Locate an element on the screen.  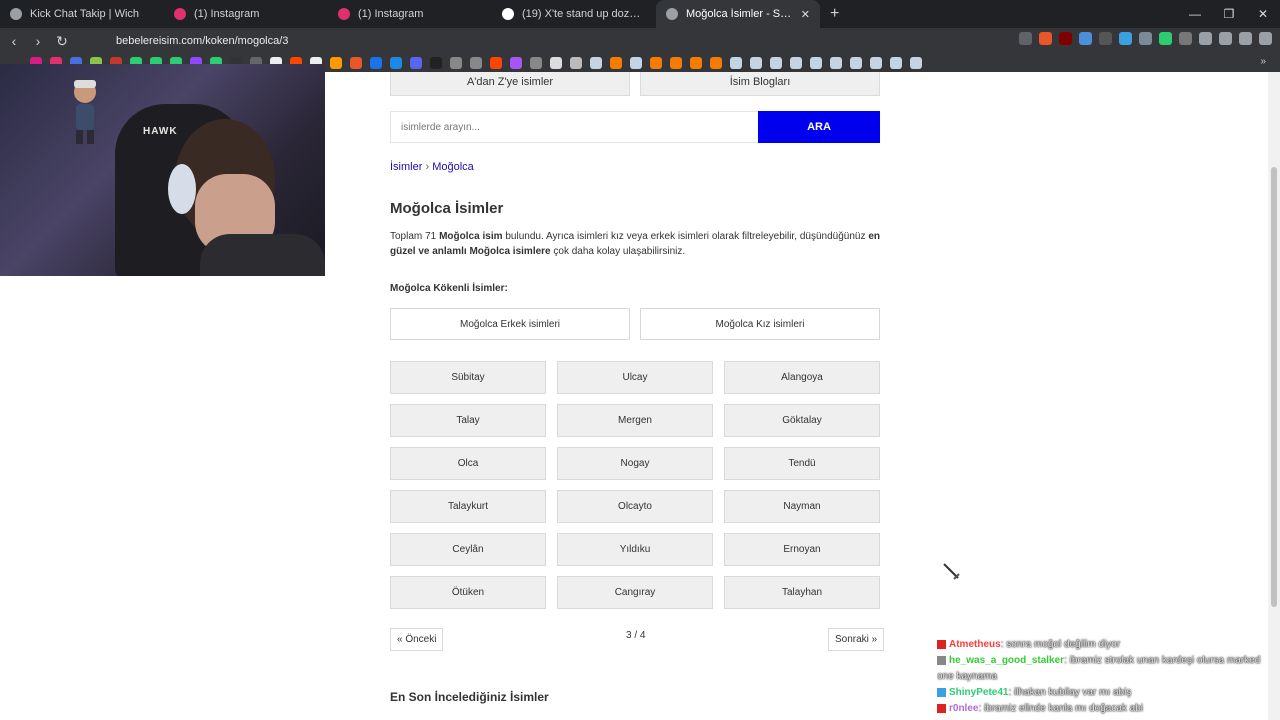
reload-icon: ↻ is located at coordinates (62, 41).